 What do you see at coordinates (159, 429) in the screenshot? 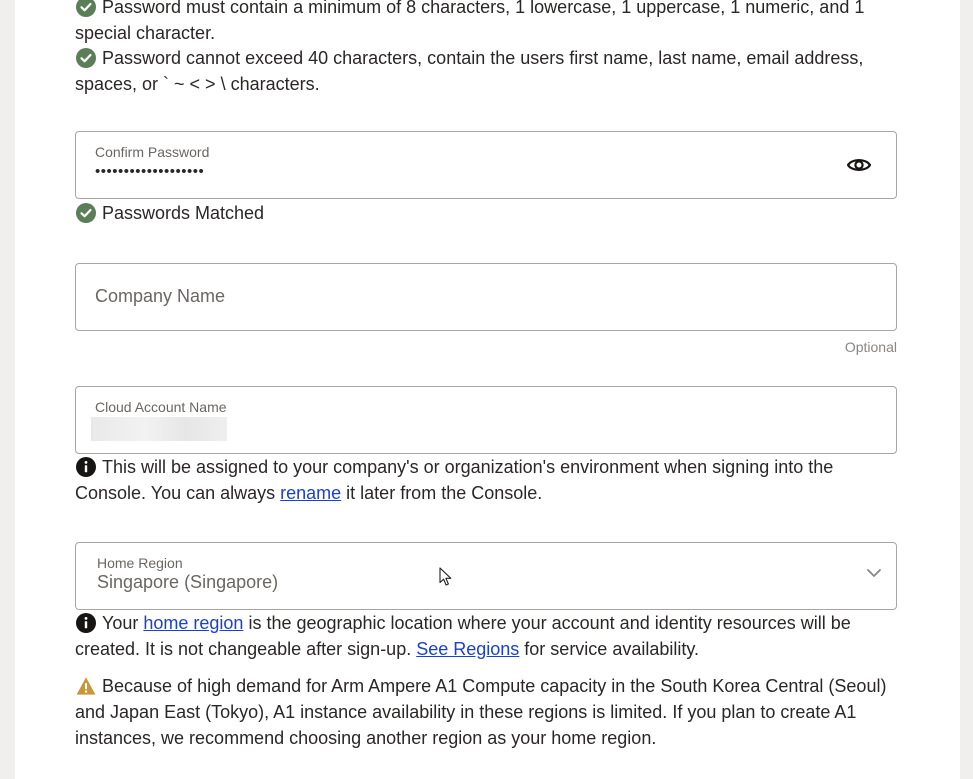
I see `cloud-account-name-redacted-value` at bounding box center [159, 429].